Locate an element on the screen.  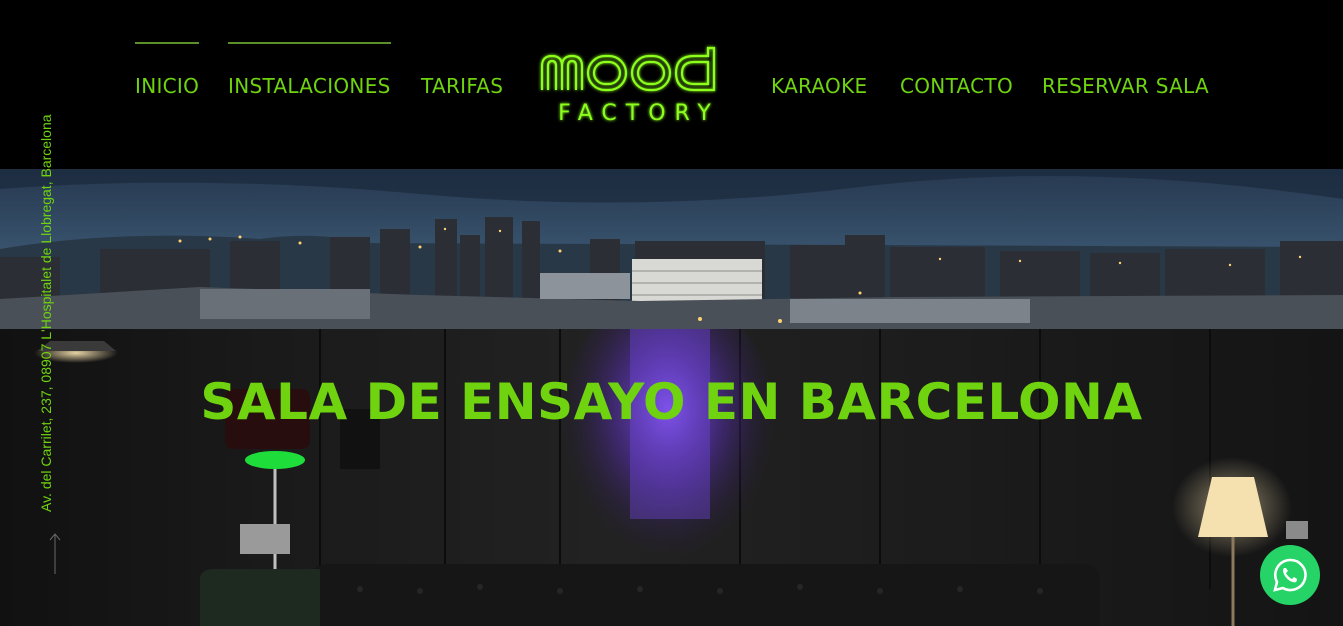
nav-item-contacto: CONTACTO is located at coordinates (956, 72).